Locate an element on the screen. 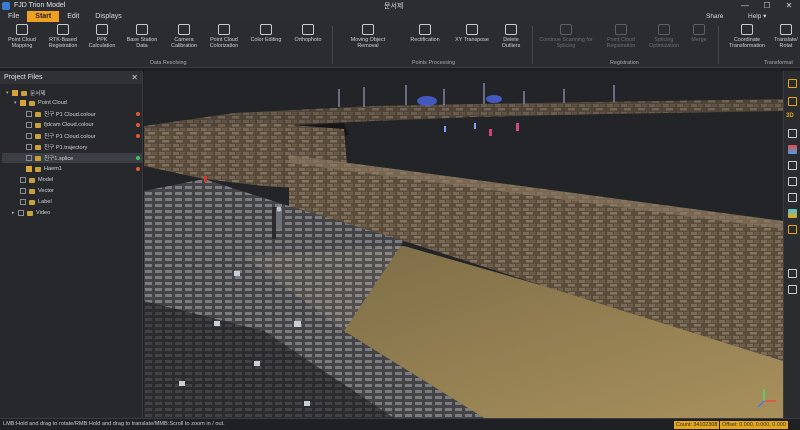 The image size is (800, 430). tree-item-project: ▾ 문서제 is located at coordinates (74, 93).